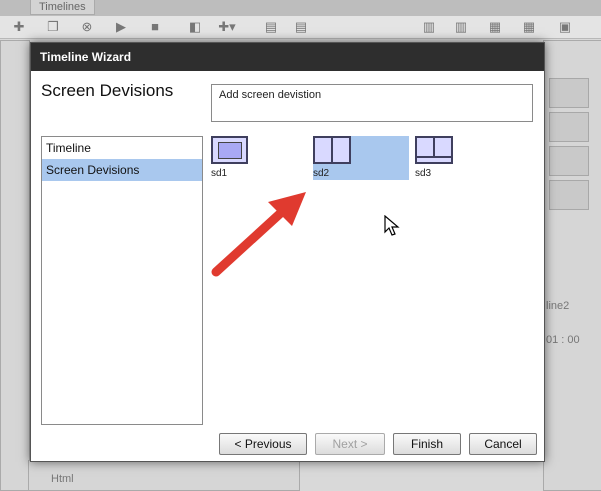 The width and height of the screenshot is (601, 491). Describe the element at coordinates (219, 173) in the screenshot. I see `layout-label: sd1` at that location.